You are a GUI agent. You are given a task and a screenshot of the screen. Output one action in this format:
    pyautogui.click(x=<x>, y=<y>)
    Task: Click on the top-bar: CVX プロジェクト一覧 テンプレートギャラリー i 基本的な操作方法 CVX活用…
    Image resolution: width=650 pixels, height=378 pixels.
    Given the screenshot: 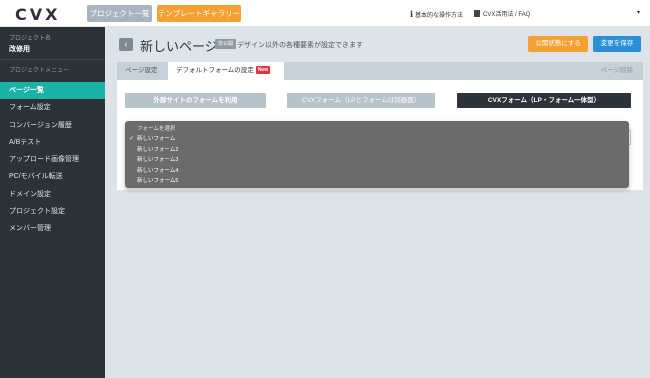 What is the action you would take?
    pyautogui.click(x=325, y=13)
    